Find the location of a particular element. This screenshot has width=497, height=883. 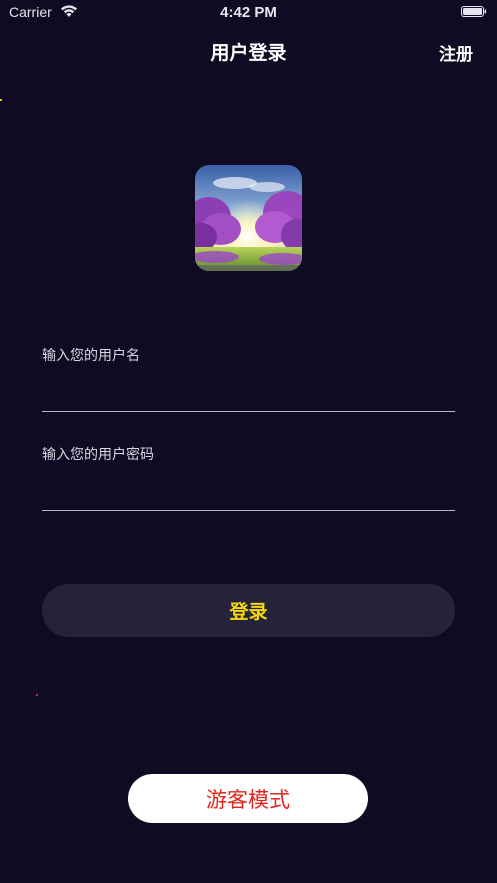

register-button: 注册 is located at coordinates (456, 52).